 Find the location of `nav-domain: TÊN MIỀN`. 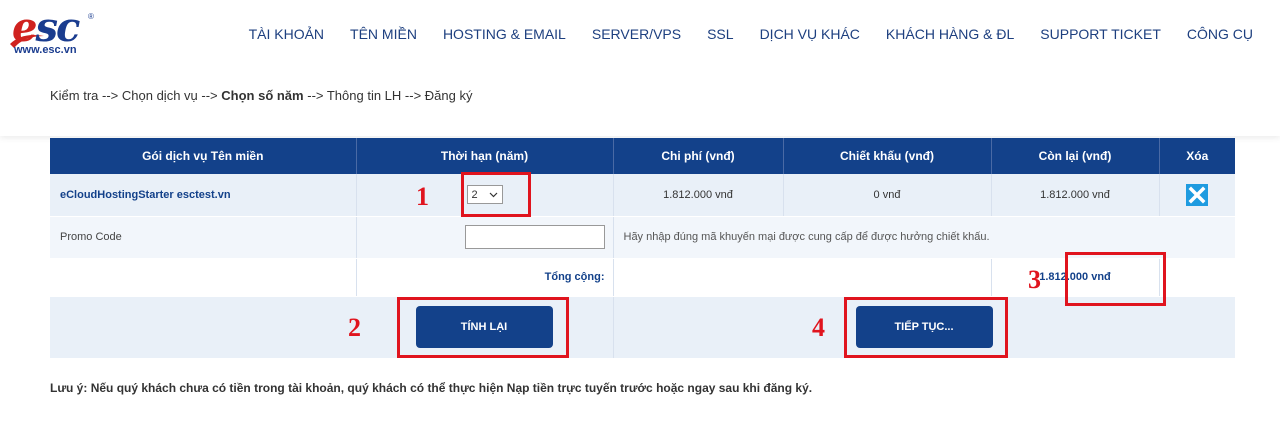

nav-domain: TÊN MIỀN is located at coordinates (383, 34).